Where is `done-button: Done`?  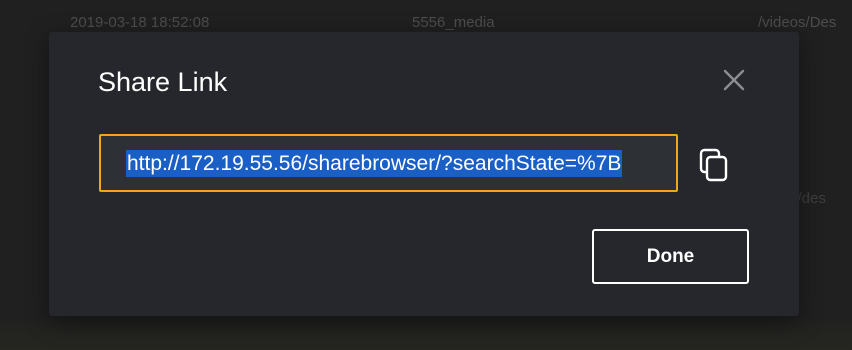
done-button: Done is located at coordinates (670, 256).